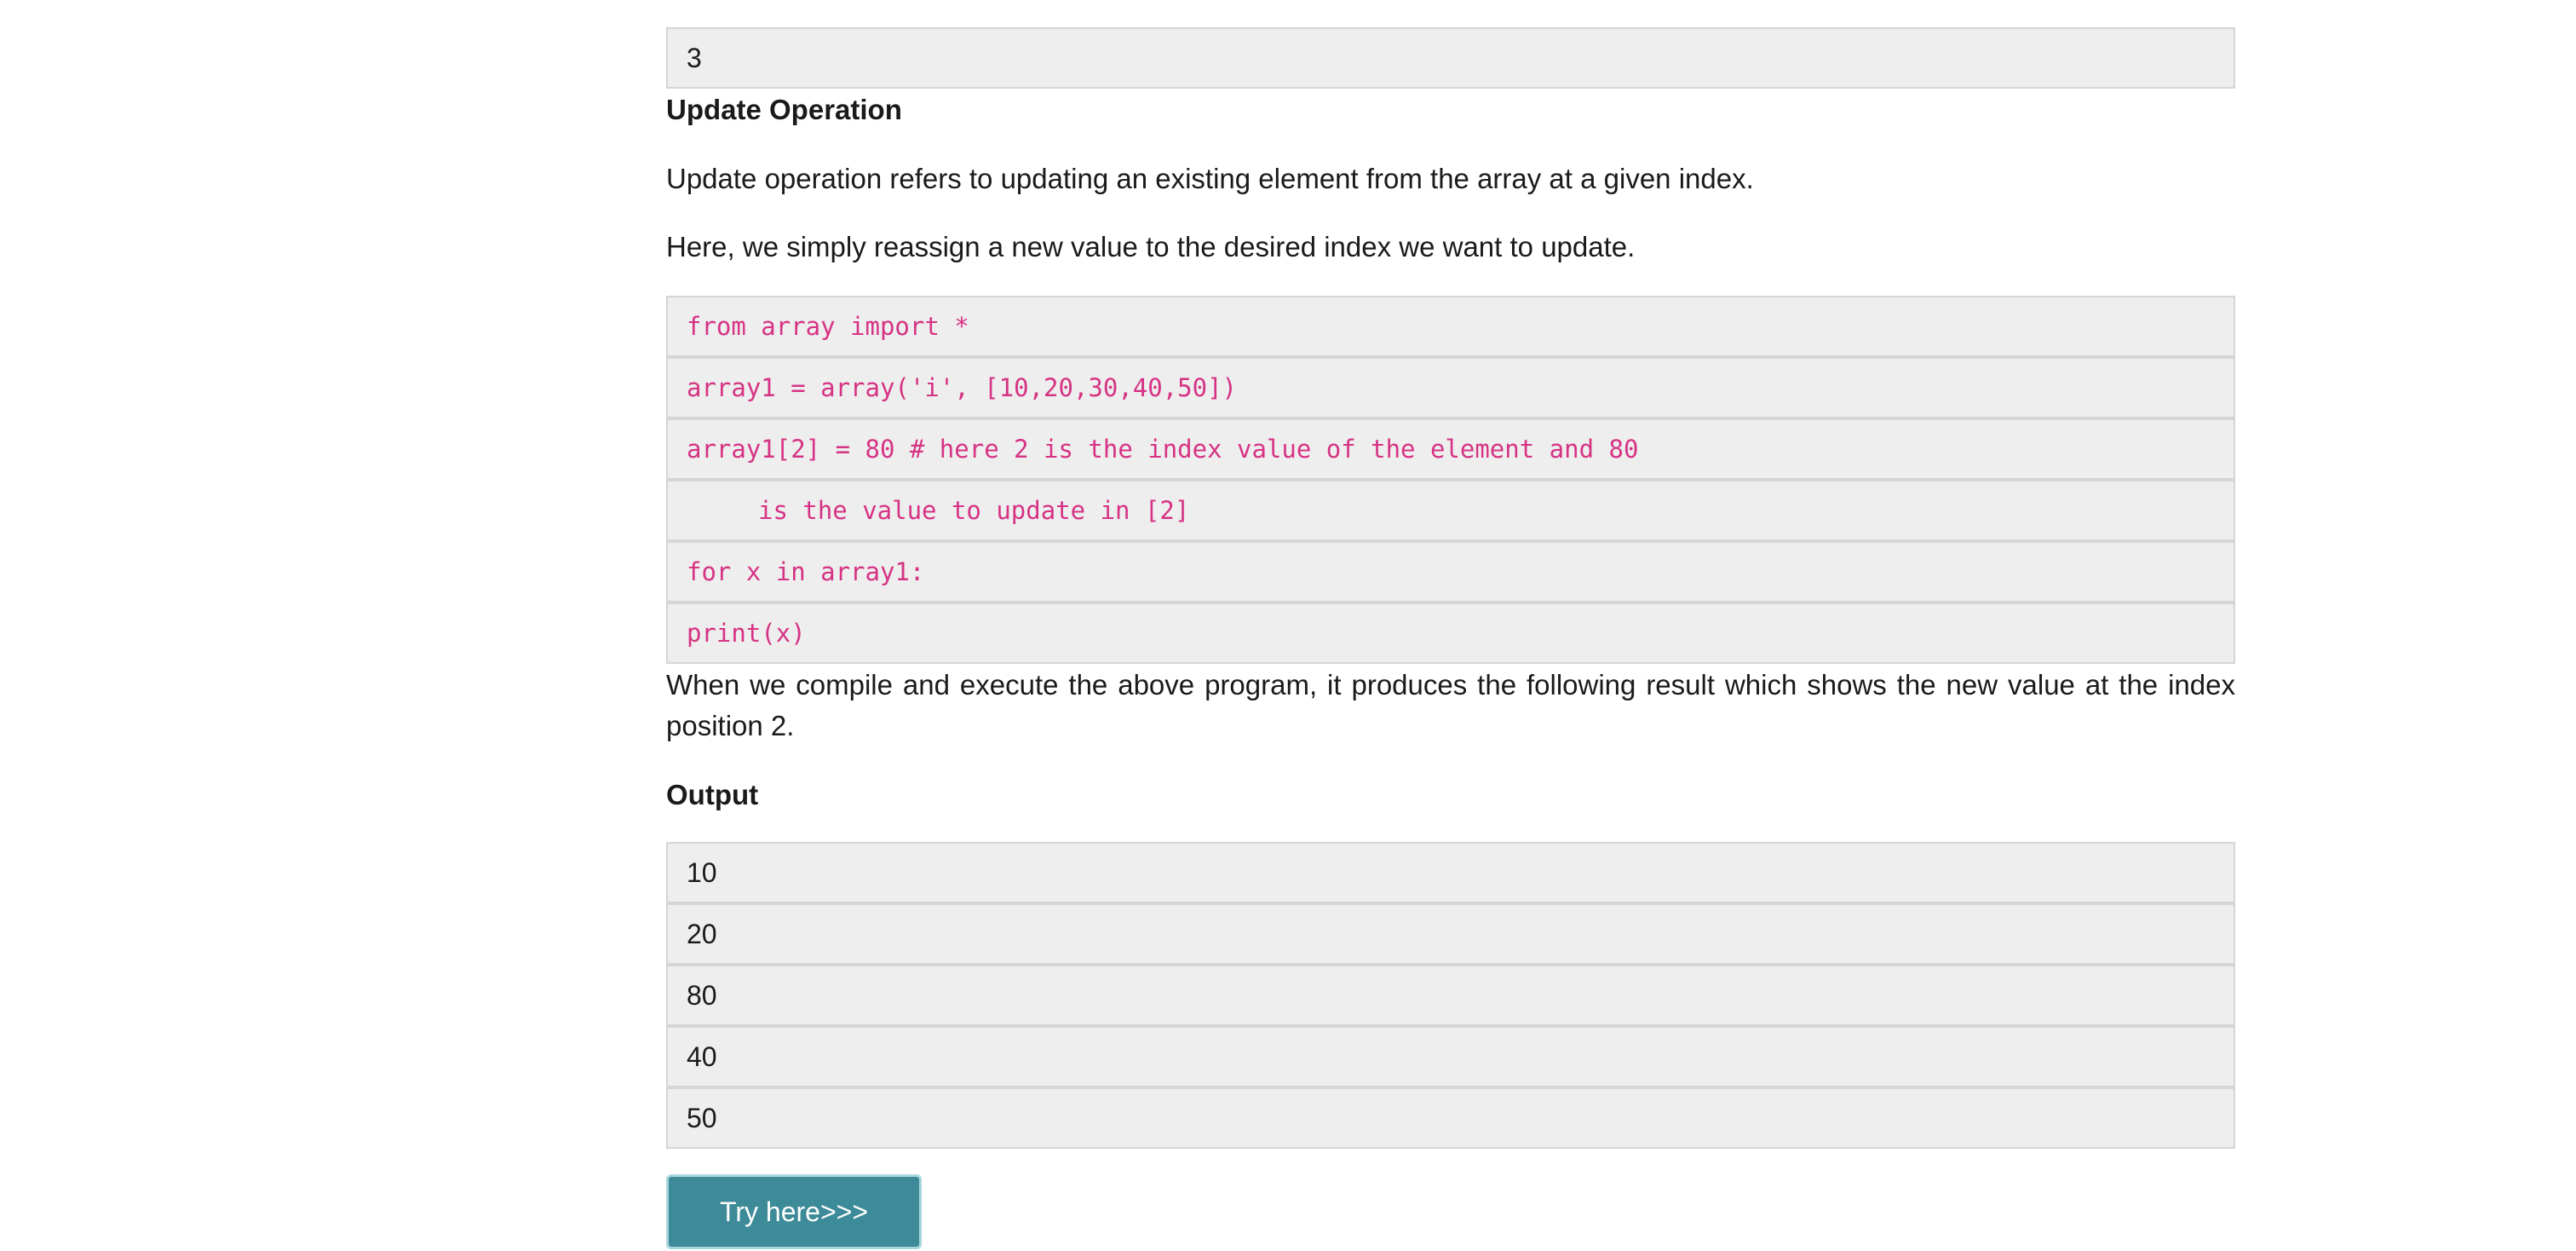  I want to click on code-line-text: print(x), so click(747, 634).